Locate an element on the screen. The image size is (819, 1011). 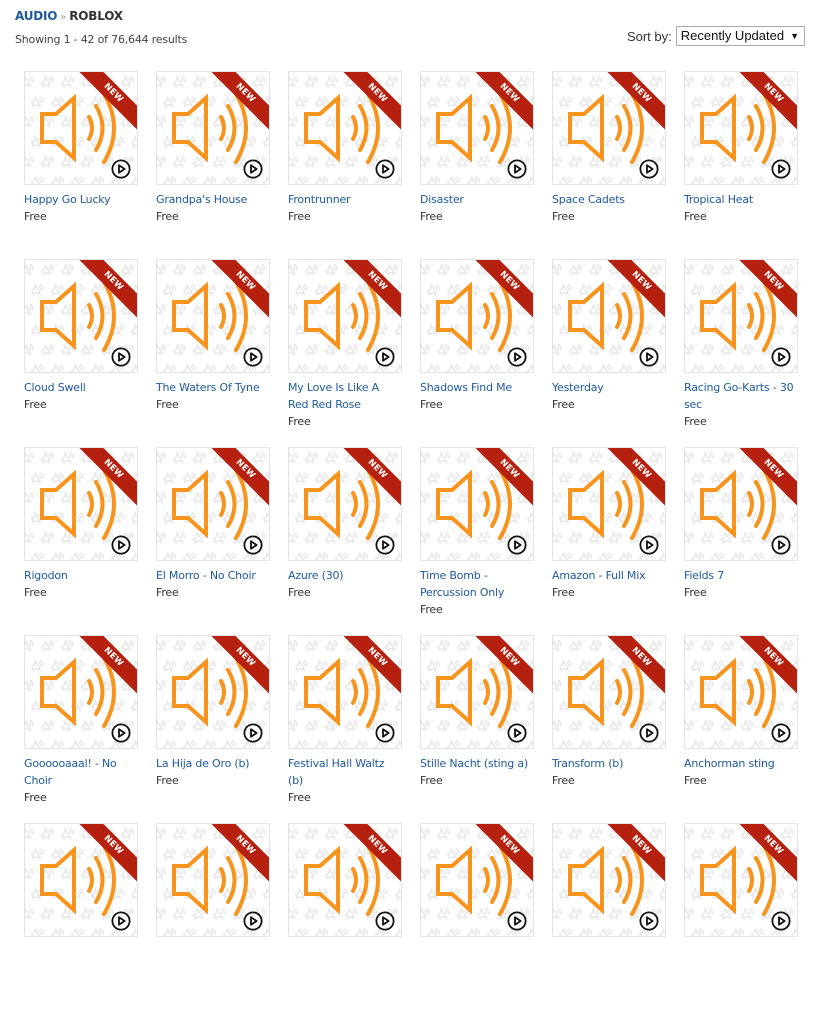
audio-title-link: Shadows Find Me is located at coordinates (476, 387).